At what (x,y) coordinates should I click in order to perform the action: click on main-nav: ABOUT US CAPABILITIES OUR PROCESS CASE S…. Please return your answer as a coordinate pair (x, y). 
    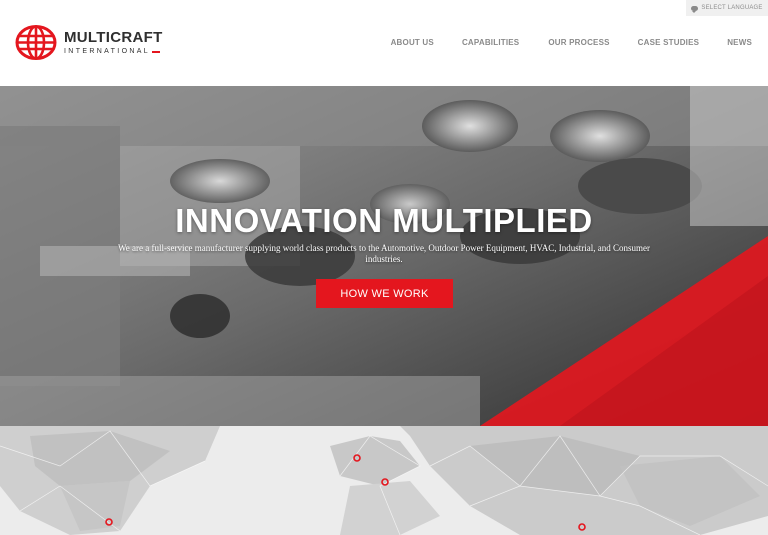
    Looking at the image, I should click on (571, 42).